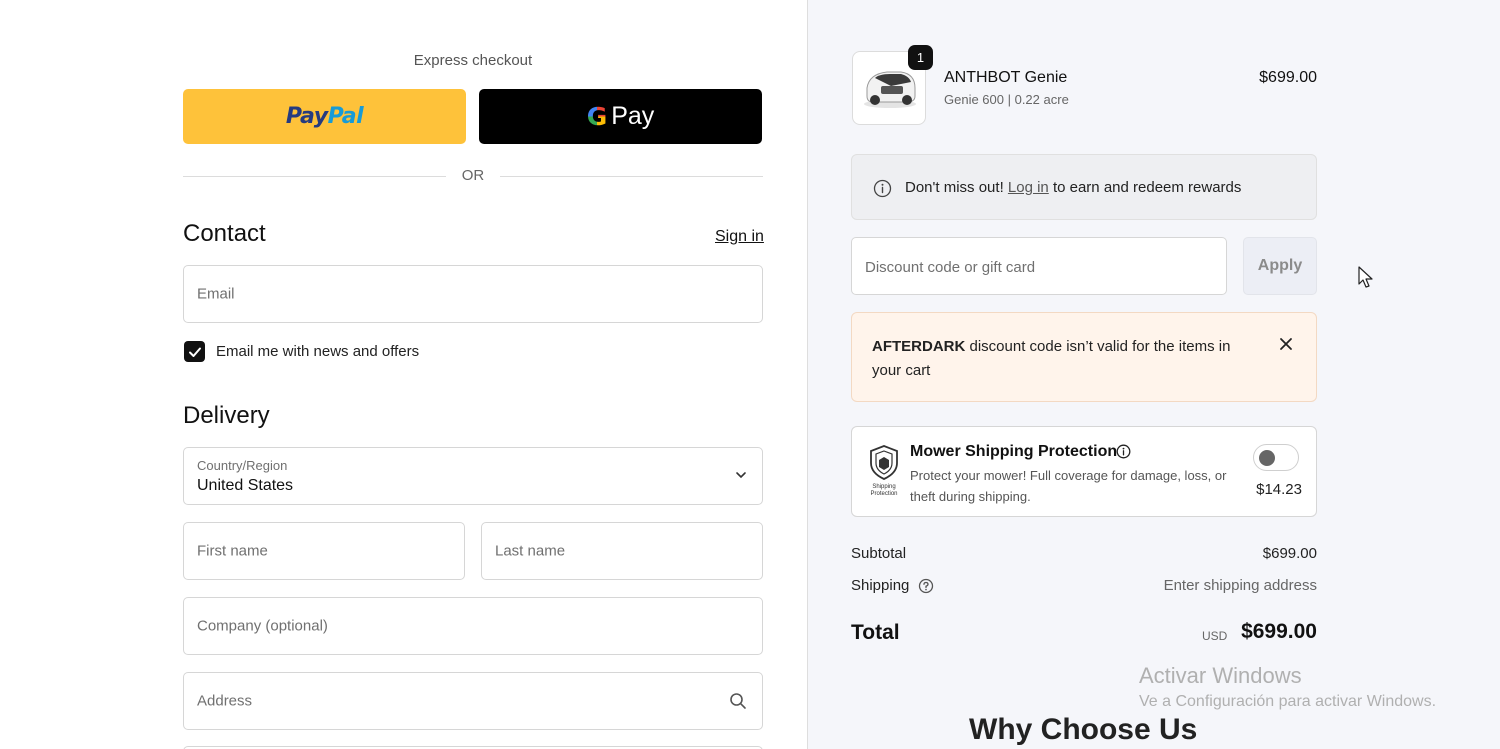 This screenshot has width=1500, height=749. Describe the element at coordinates (633, 116) in the screenshot. I see `google-pay-label: Pay` at that location.